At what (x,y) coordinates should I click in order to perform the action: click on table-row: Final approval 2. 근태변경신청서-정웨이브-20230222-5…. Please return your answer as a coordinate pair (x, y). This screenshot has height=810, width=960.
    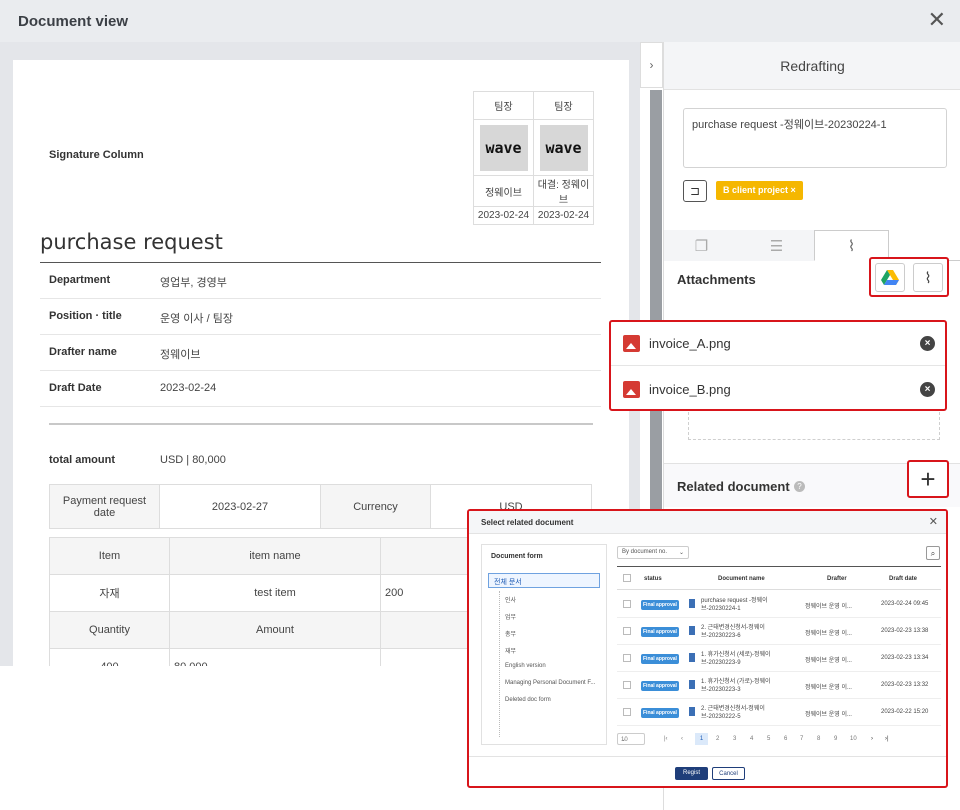
    Looking at the image, I should click on (779, 712).